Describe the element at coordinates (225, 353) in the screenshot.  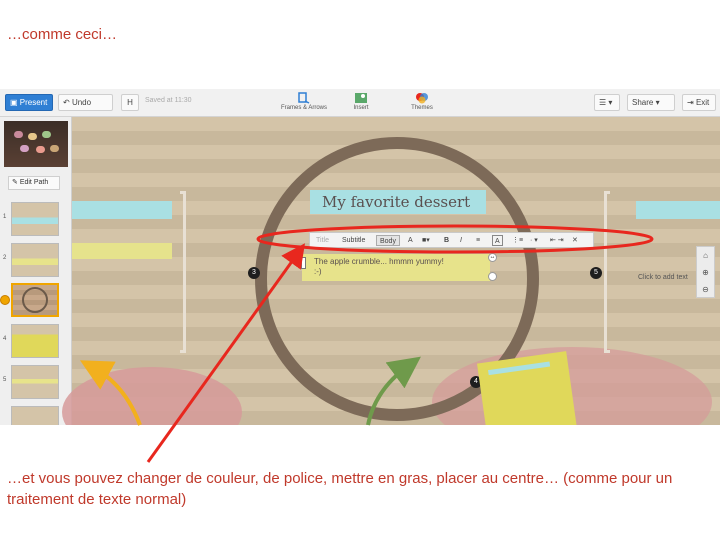
I see `annotation-arrow-red` at that location.